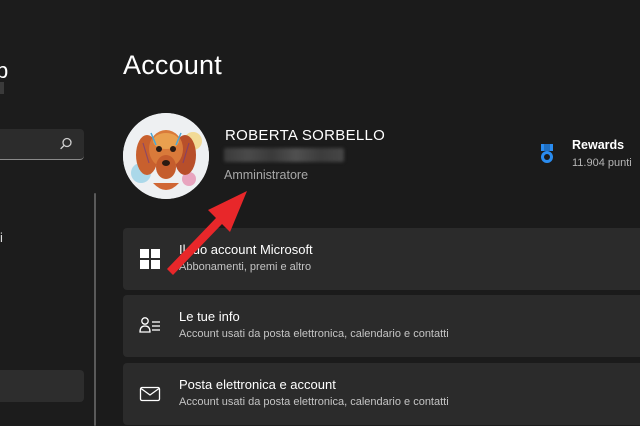 This screenshot has height=426, width=640. I want to click on windows-logo-icon, so click(150, 259).